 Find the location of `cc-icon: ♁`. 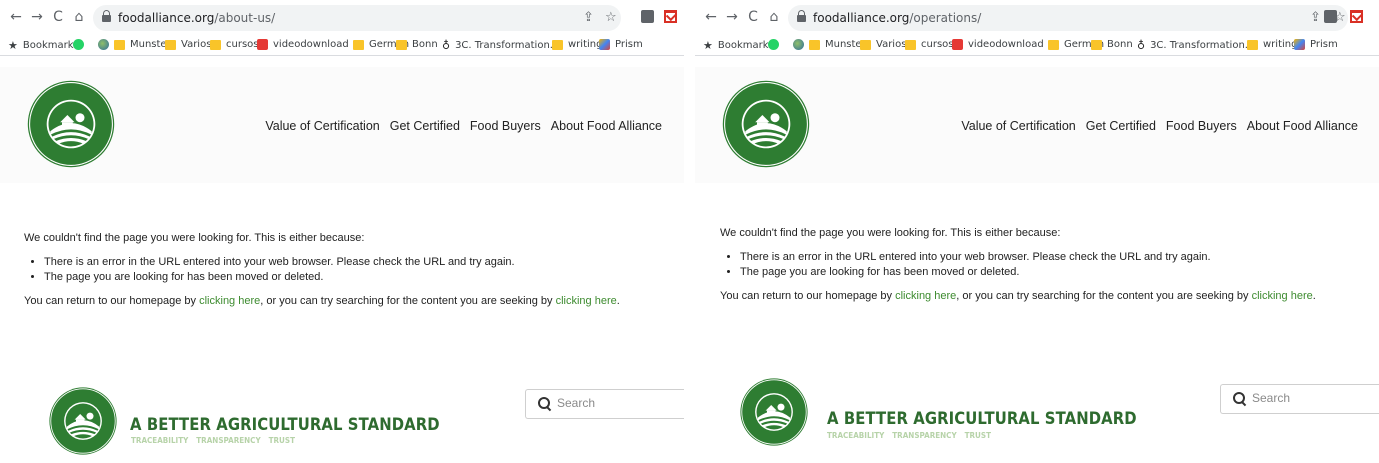

cc-icon: ♁ is located at coordinates (446, 45).